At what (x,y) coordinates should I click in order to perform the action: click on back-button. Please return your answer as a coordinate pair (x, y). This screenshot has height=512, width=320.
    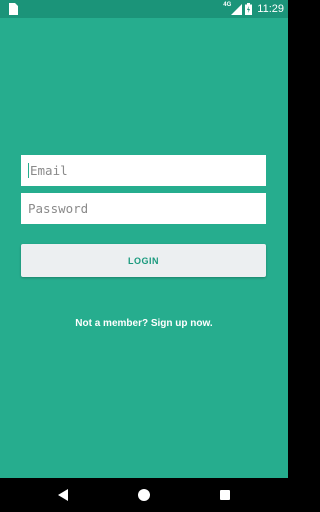
    Looking at the image, I should click on (63, 495).